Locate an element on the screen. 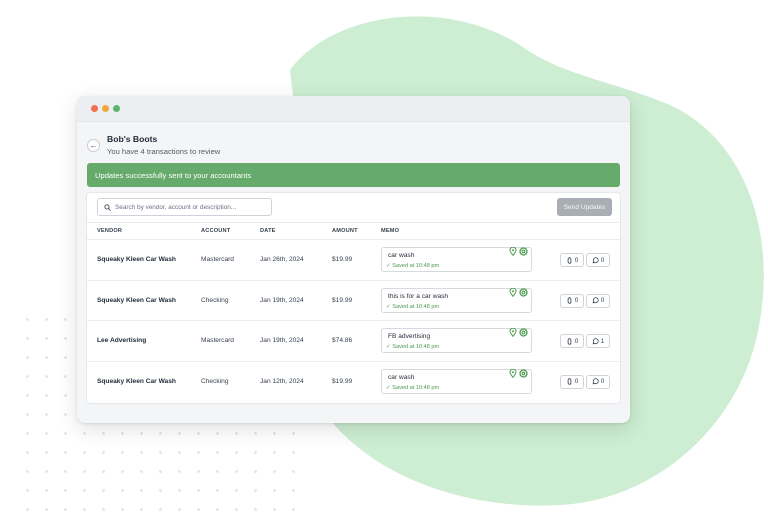 This screenshot has height=519, width=768. memo-text: FB advertising is located at coordinates (409, 336).